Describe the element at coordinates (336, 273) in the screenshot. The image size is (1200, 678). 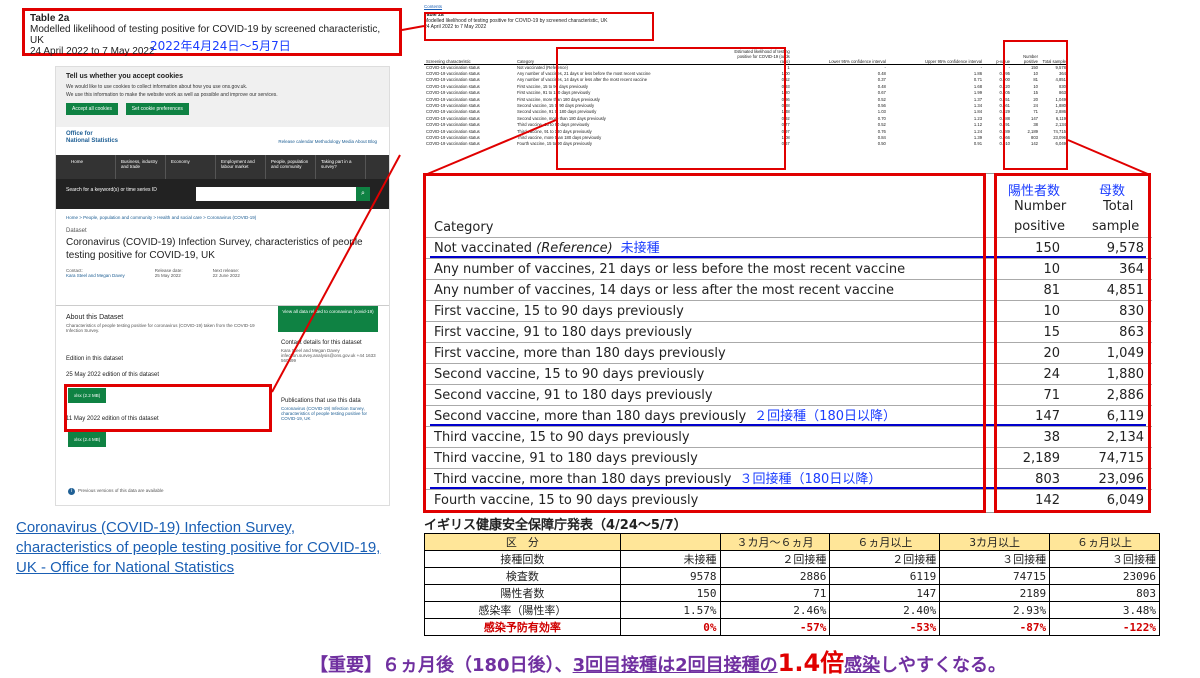
I see `connector-edition` at that location.